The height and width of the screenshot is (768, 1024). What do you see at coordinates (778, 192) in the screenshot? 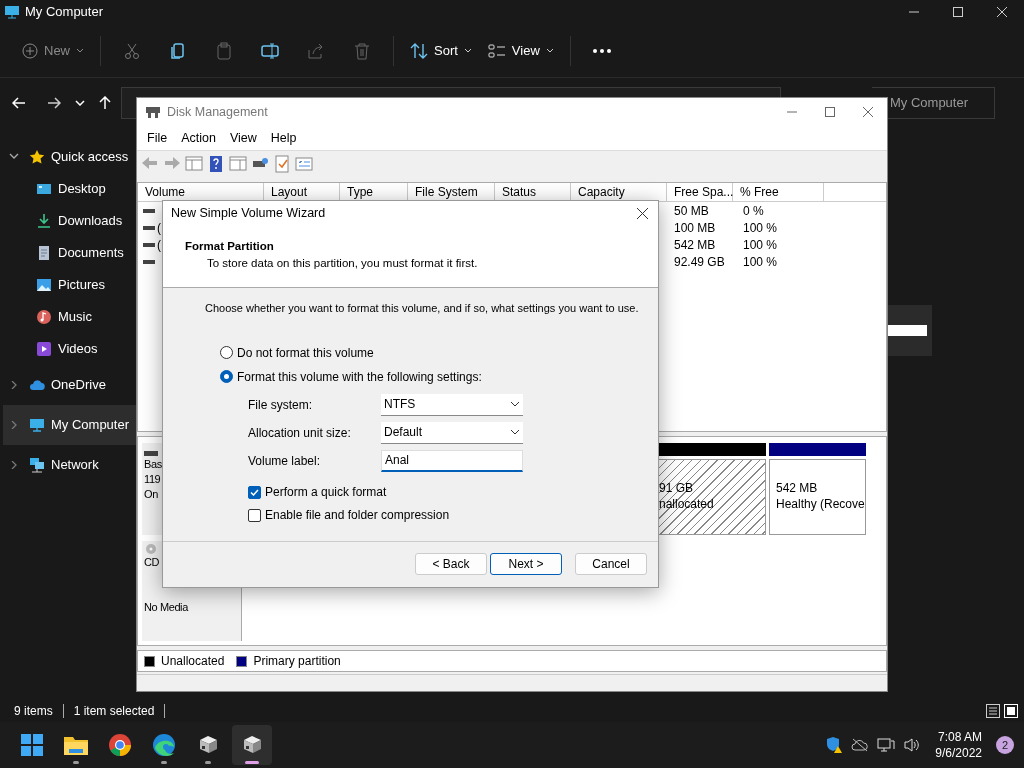
I see `column-header: % Free` at bounding box center [778, 192].